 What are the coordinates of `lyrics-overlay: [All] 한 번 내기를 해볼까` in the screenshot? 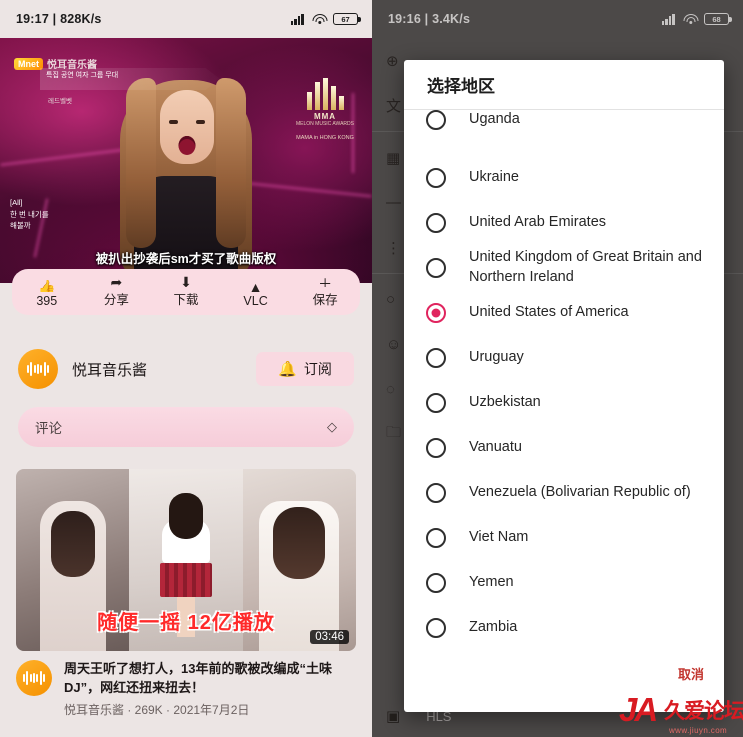 It's located at (29, 214).